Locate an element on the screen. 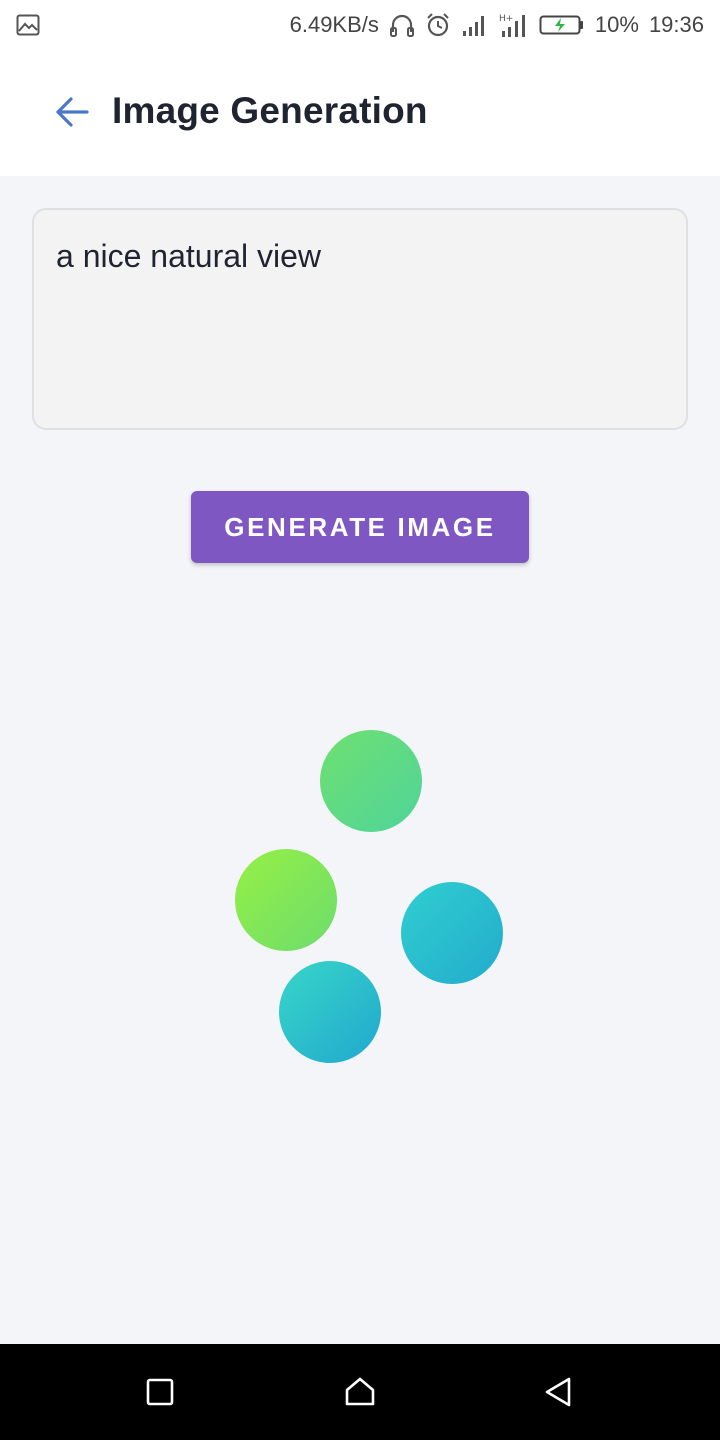 Image resolution: width=720 pixels, height=1440 pixels. alarm-icon is located at coordinates (438, 25).